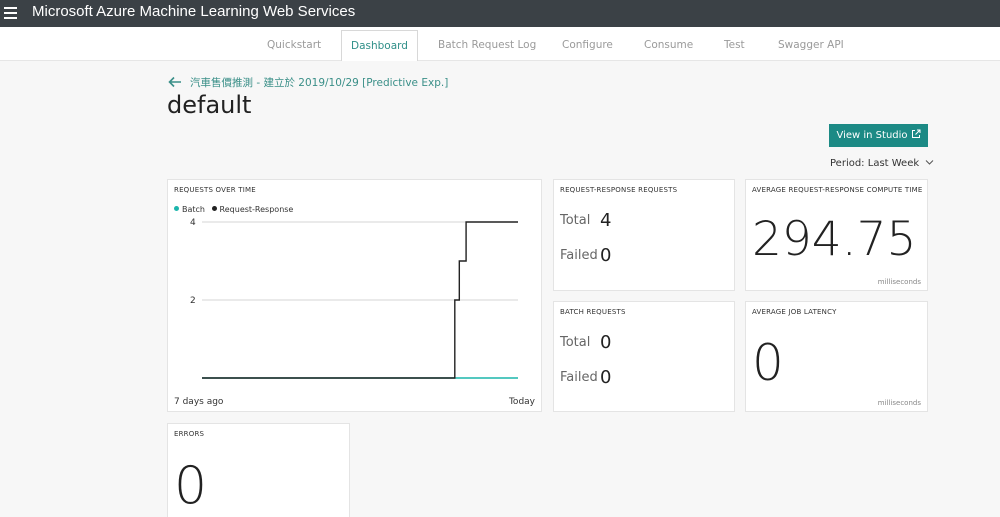 The image size is (1000, 517). Describe the element at coordinates (606, 220) in the screenshot. I see `rr-total-value: 4` at that location.